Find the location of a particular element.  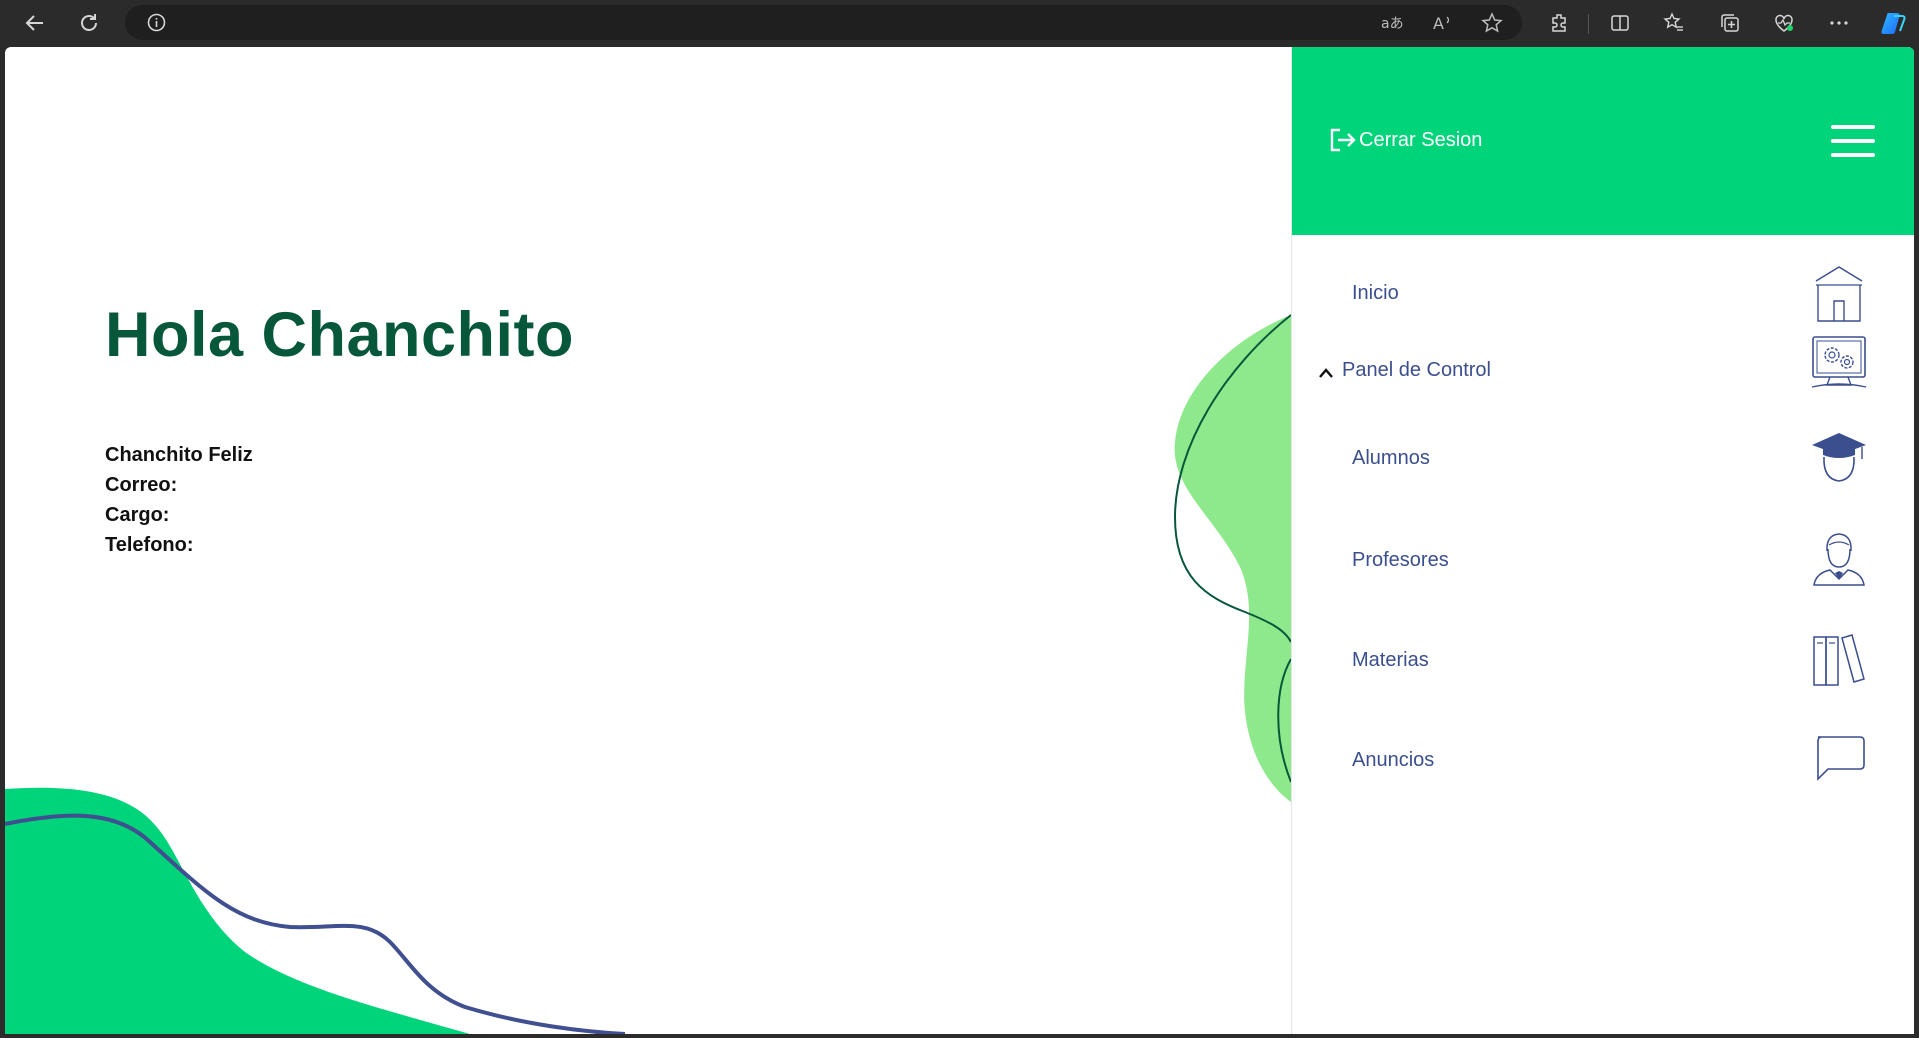

menu-item-materias: Materias is located at coordinates (1603, 669).